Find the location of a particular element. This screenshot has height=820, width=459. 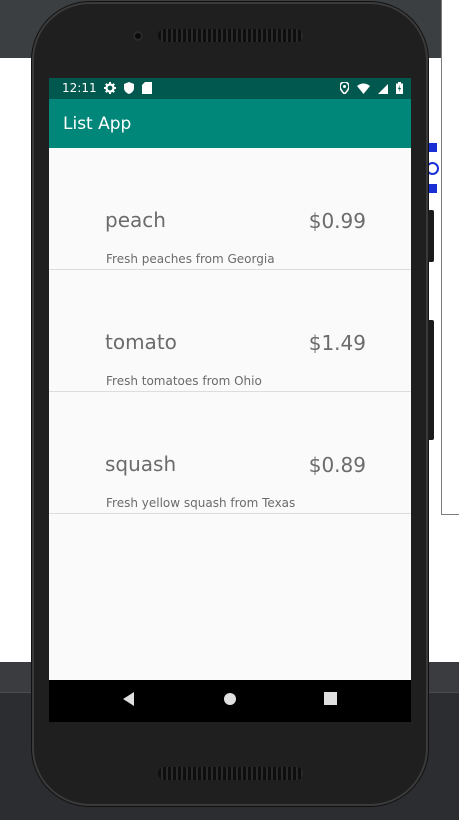

back-icon is located at coordinates (129, 701).